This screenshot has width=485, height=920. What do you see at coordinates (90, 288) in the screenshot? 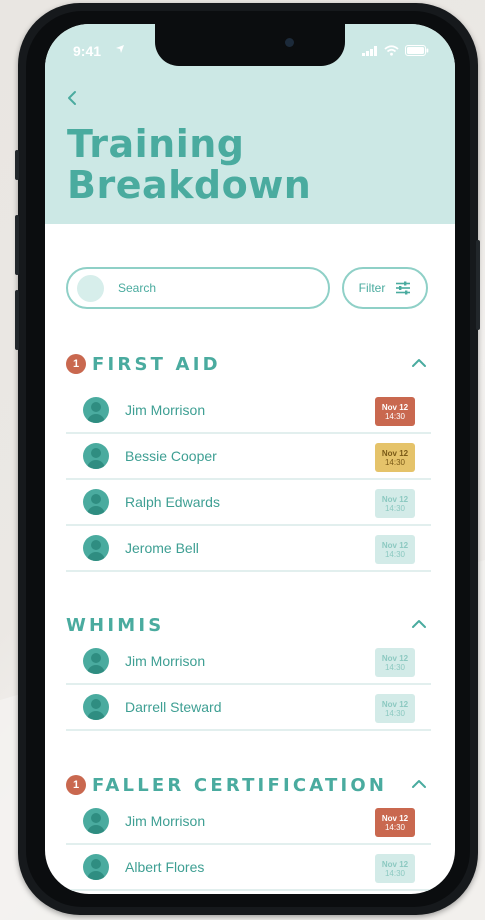
I see `search-icon` at bounding box center [90, 288].